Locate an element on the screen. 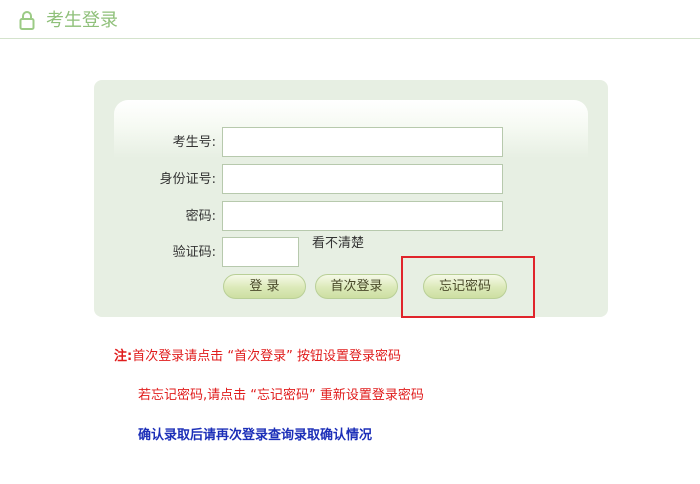 Image resolution: width=700 pixels, height=484 pixels. id-card-label: 身份证号: is located at coordinates (187, 179).